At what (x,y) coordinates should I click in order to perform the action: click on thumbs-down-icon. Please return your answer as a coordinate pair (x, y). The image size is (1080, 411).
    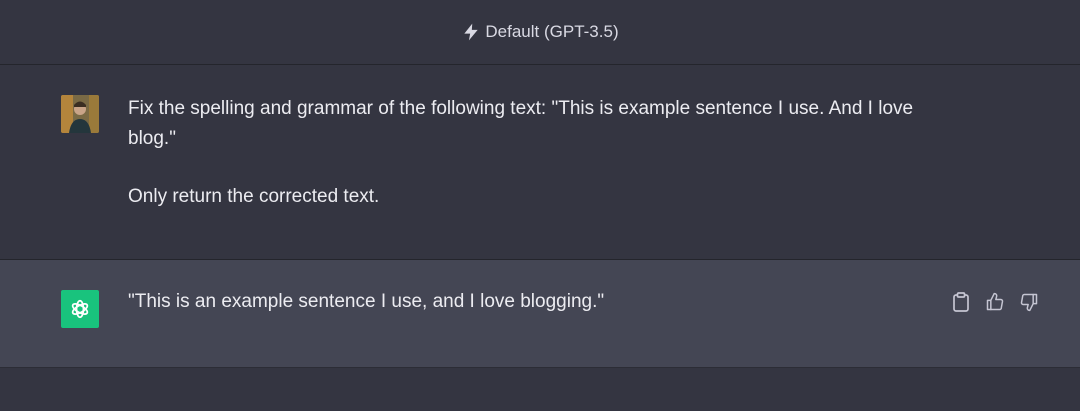
    Looking at the image, I should click on (1029, 302).